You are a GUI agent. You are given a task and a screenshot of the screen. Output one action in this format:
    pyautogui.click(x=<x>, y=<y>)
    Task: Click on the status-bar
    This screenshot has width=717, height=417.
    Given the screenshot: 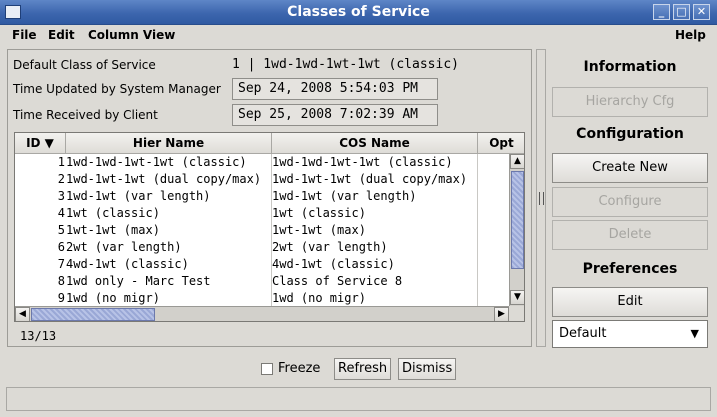 What is the action you would take?
    pyautogui.click(x=358, y=399)
    